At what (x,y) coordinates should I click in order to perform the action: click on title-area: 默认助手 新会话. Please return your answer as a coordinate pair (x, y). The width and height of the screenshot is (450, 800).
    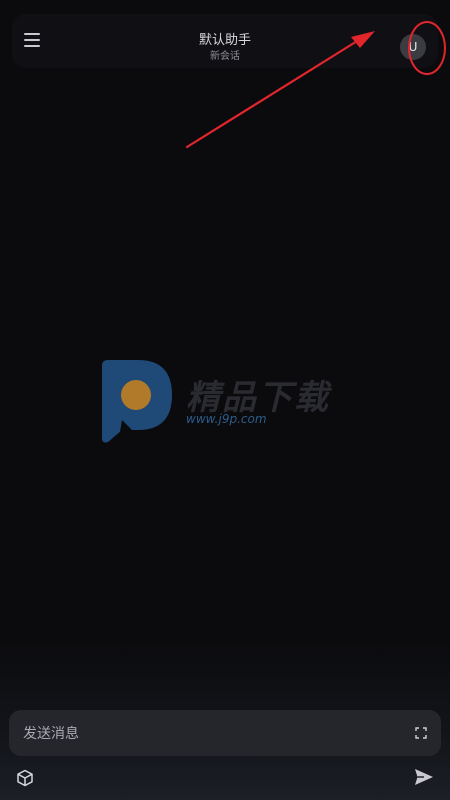
    Looking at the image, I should click on (225, 48).